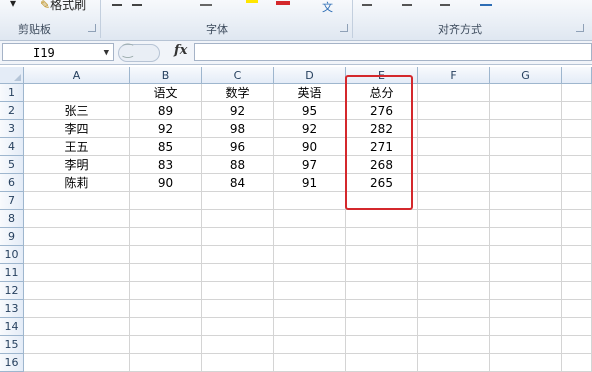 The image size is (592, 372). What do you see at coordinates (526, 345) in the screenshot?
I see `cell-g15` at bounding box center [526, 345].